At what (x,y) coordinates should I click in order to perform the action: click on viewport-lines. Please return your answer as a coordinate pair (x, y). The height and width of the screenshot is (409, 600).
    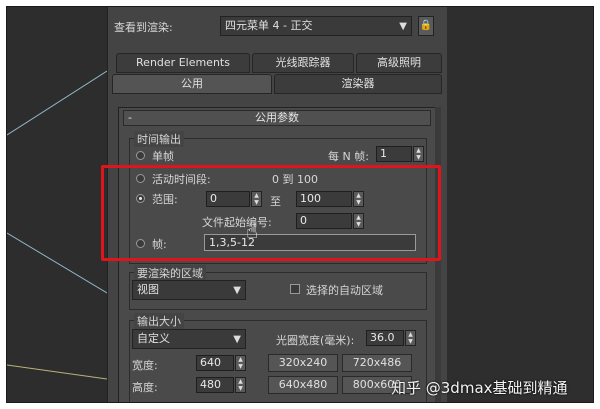
    Looking at the image, I should click on (57, 225).